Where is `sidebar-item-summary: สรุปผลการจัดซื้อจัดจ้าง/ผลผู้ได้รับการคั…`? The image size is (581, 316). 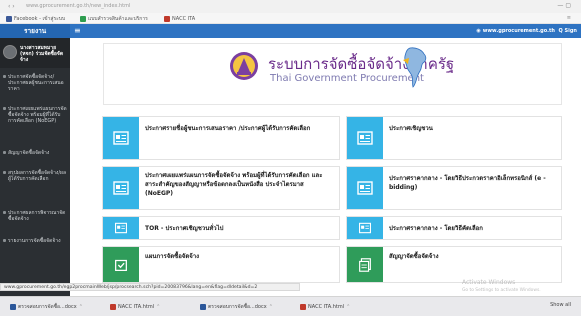
sidebar-item-summary: สรุปผลการจัดซื้อจัดจ้าง/ผลผู้ได้รับการคั… is located at coordinates (35, 176).